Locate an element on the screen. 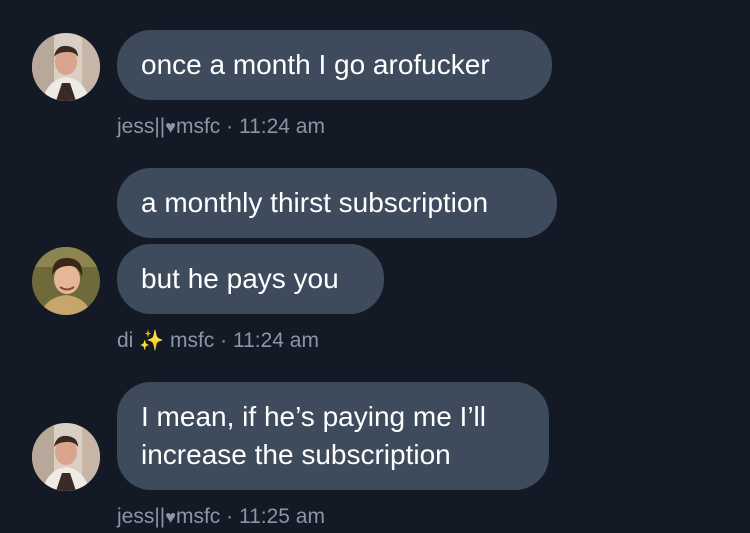 The height and width of the screenshot is (533, 750). message-meta: jess||♥msfc · 11:24 am is located at coordinates (221, 127).